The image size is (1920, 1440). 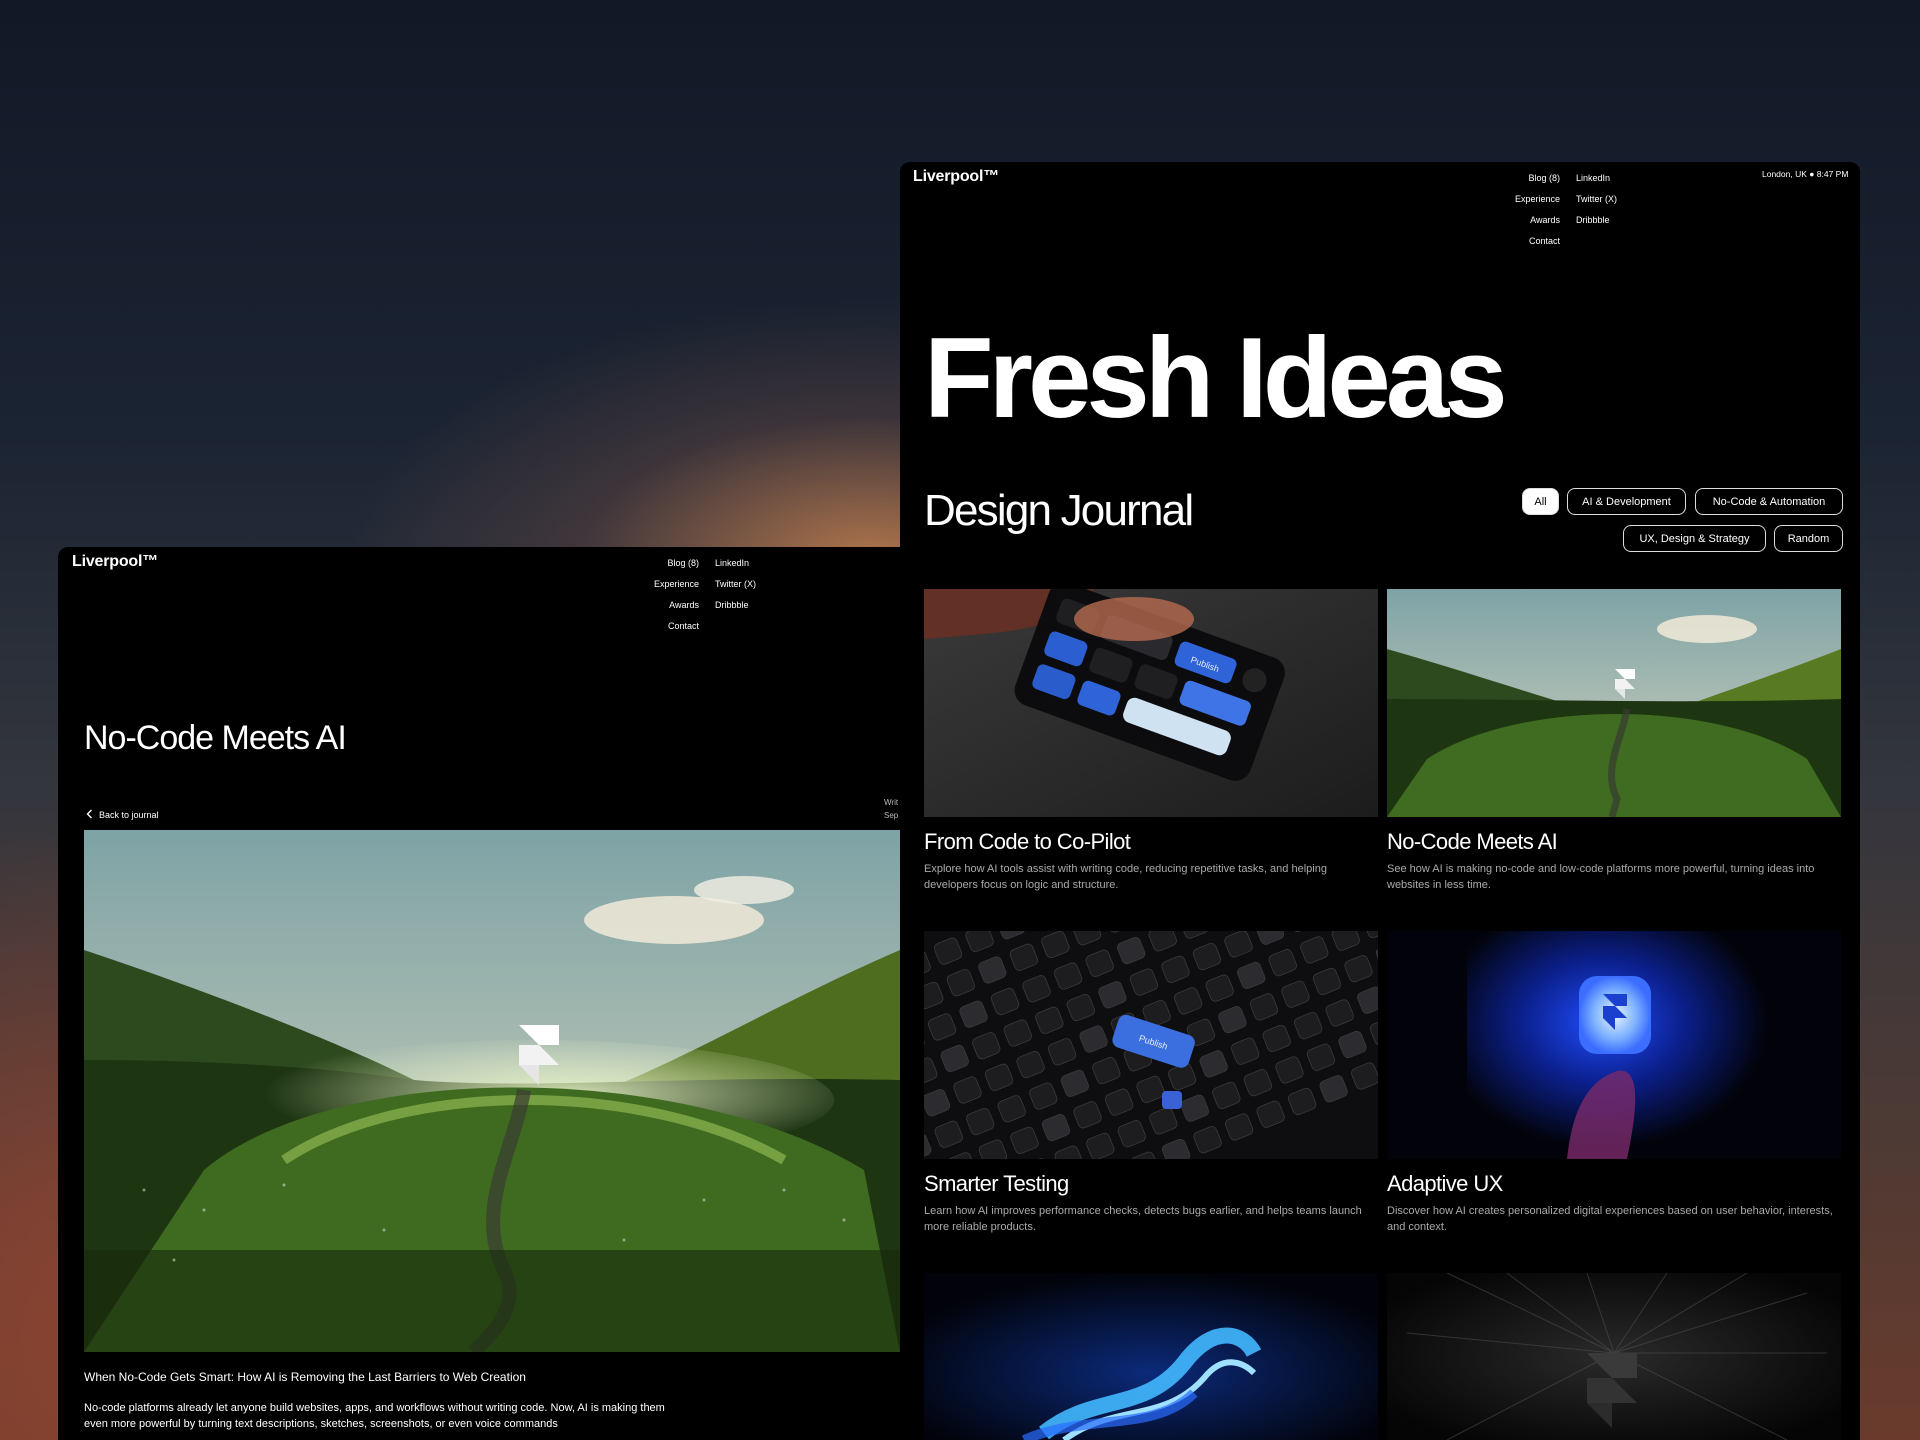 What do you see at coordinates (1027, 841) in the screenshot?
I see `card-title: From Code to Co-Pilot` at bounding box center [1027, 841].